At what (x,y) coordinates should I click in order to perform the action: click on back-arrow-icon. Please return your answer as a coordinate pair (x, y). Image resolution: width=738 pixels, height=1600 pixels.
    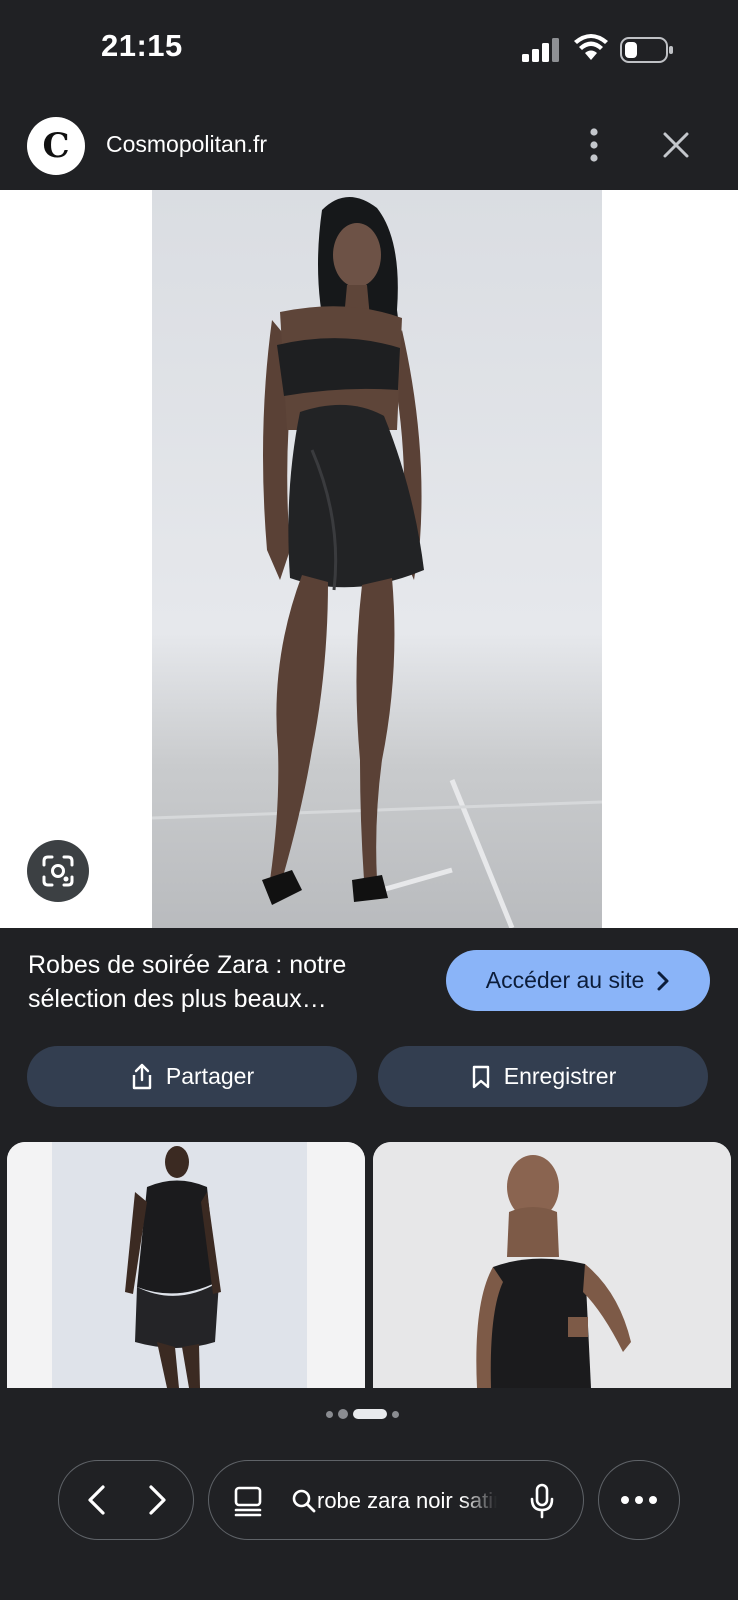
    Looking at the image, I should click on (98, 1500).